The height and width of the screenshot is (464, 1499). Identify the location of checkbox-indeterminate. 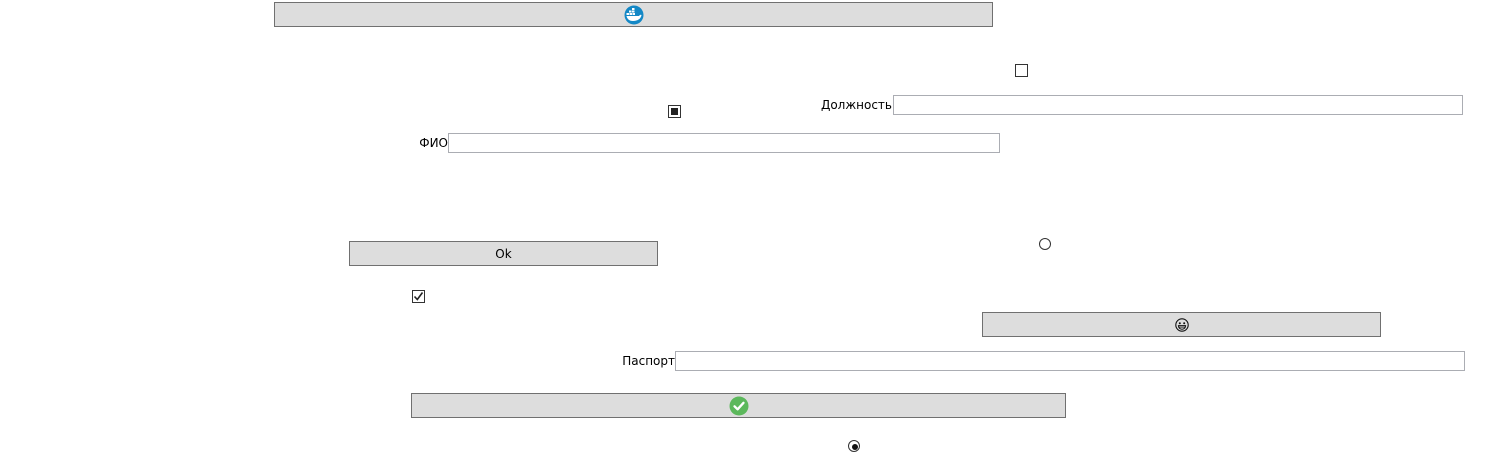
(674, 111).